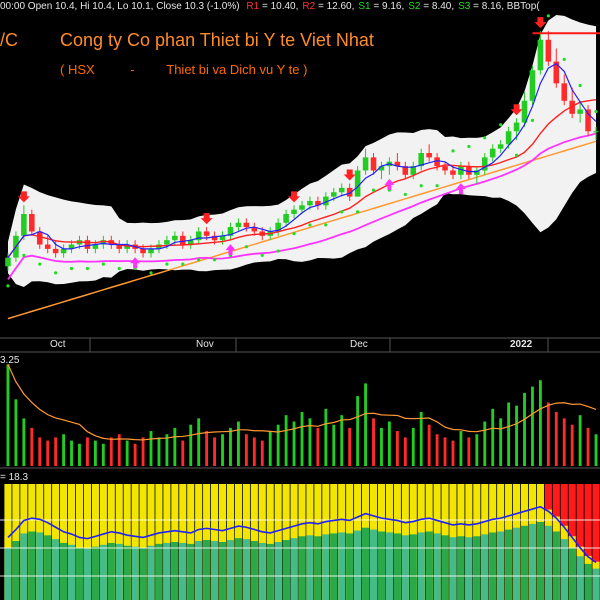 Image resolution: width=600 pixels, height=600 pixels. What do you see at coordinates (58, 344) in the screenshot?
I see `x-label-oct: Oct` at bounding box center [58, 344].